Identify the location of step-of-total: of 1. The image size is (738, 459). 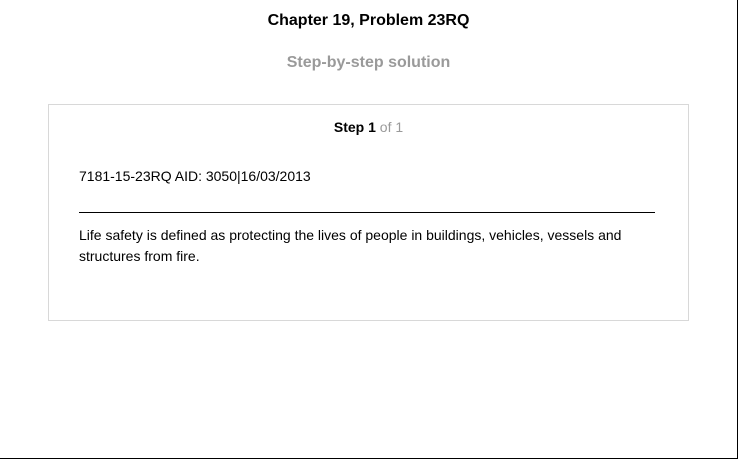
(391, 127).